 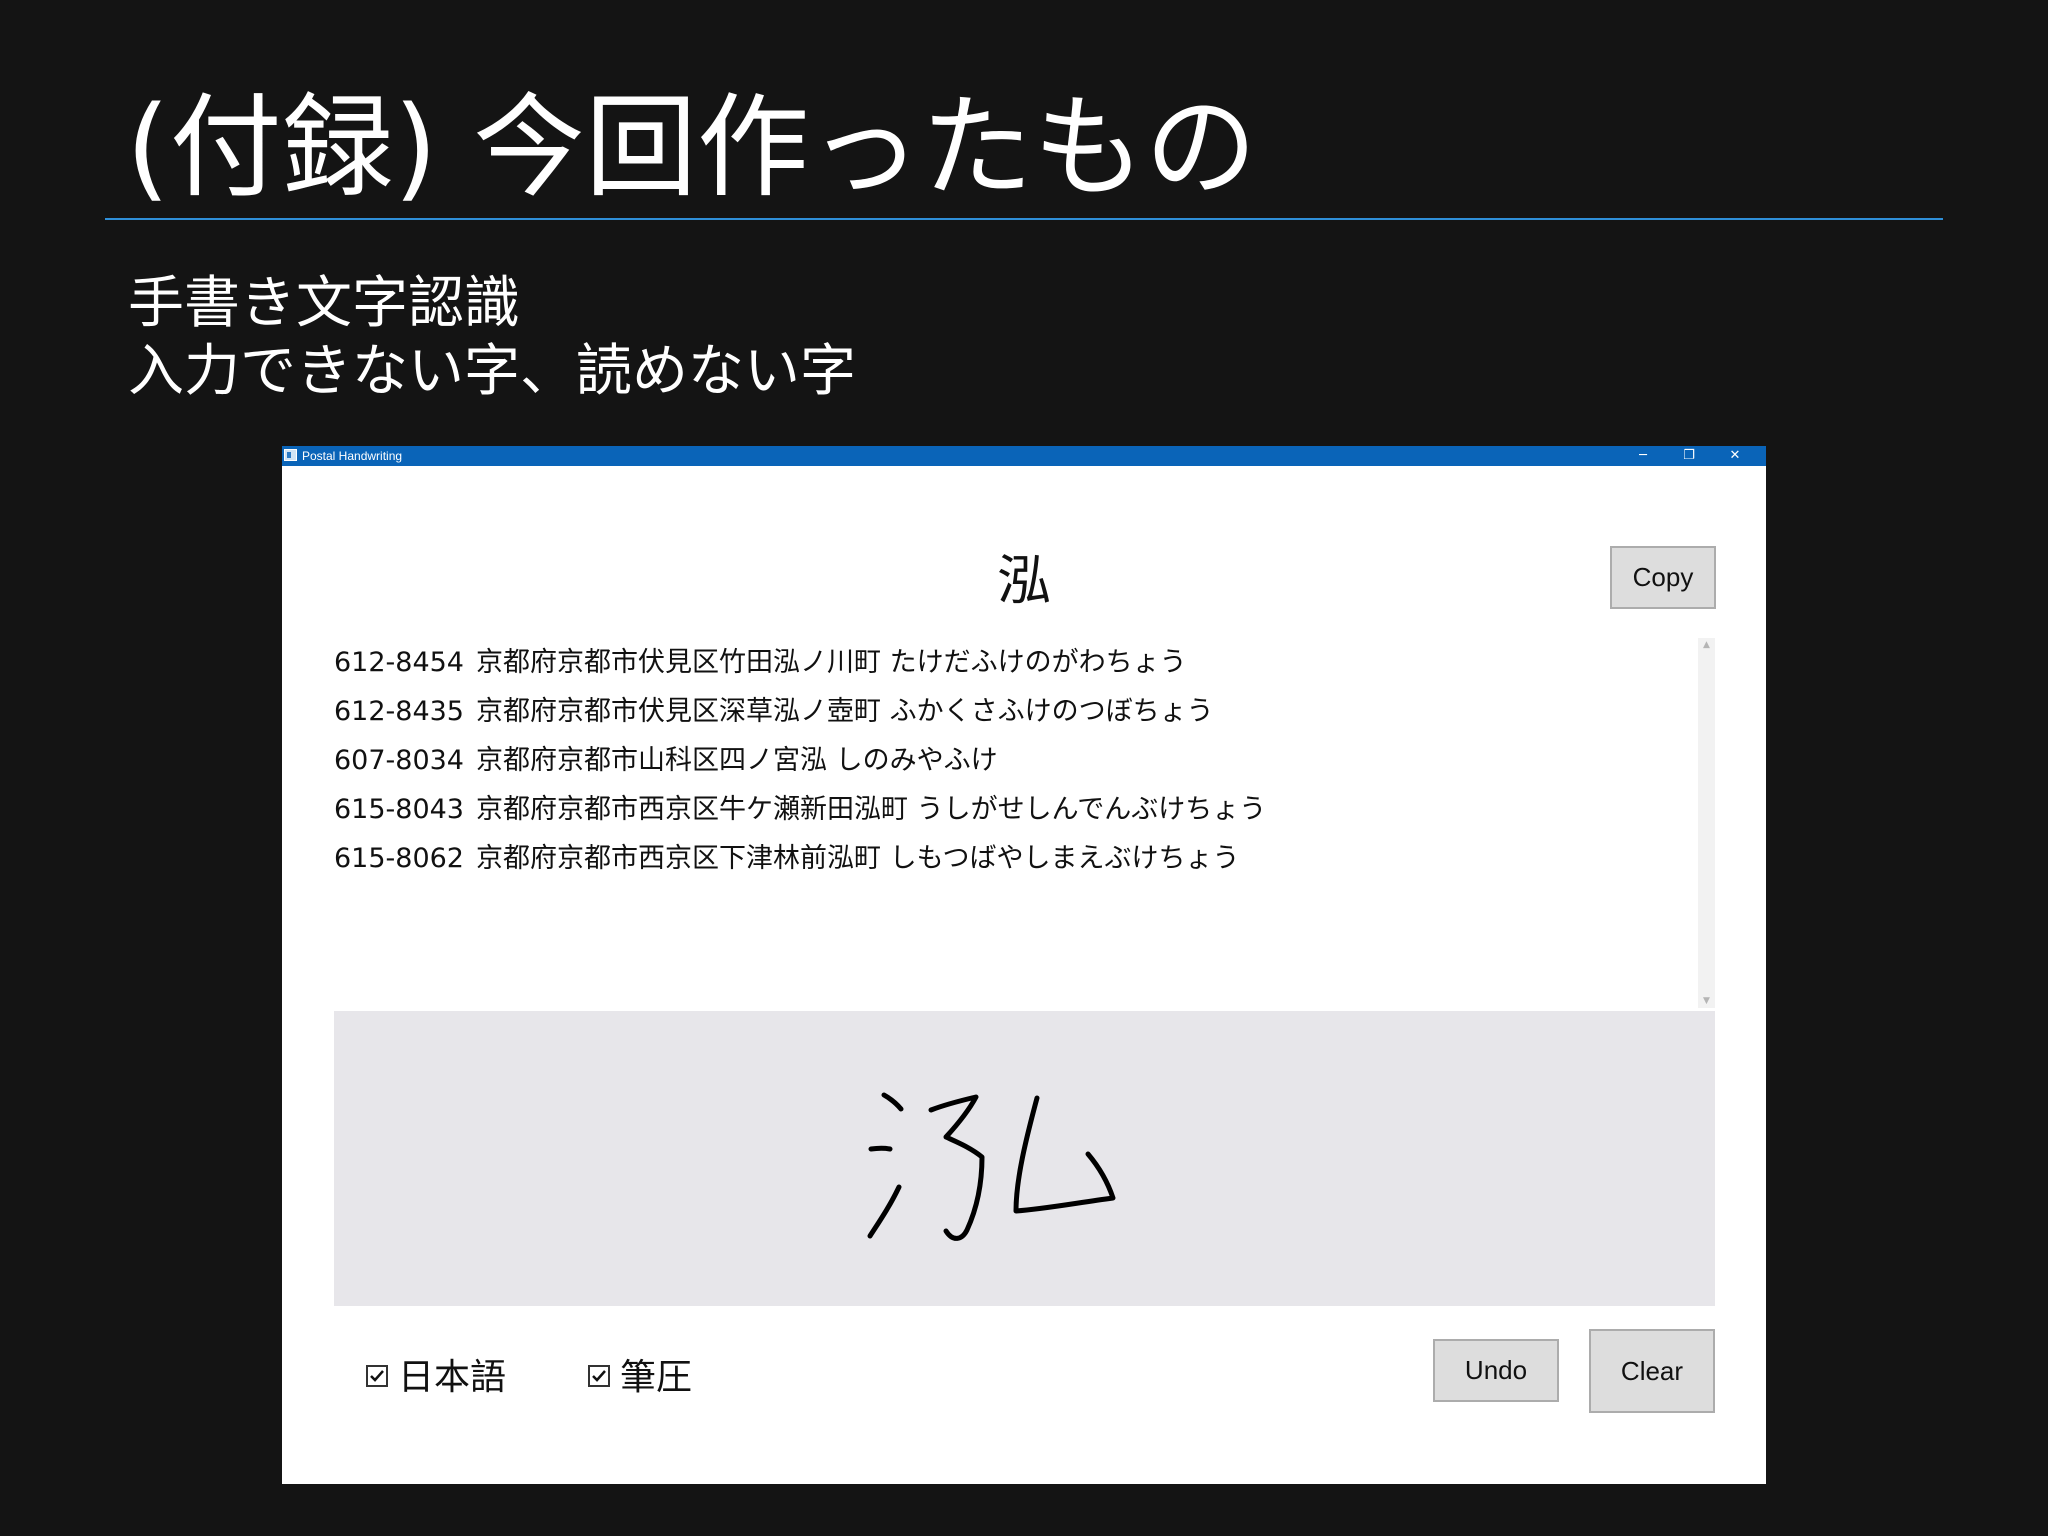 I want to click on result-row: 612-8435 京都府京都市伏見区深草泓ノ壺町 ふかくさふけのつぼちょう, so click(x=1034, y=711).